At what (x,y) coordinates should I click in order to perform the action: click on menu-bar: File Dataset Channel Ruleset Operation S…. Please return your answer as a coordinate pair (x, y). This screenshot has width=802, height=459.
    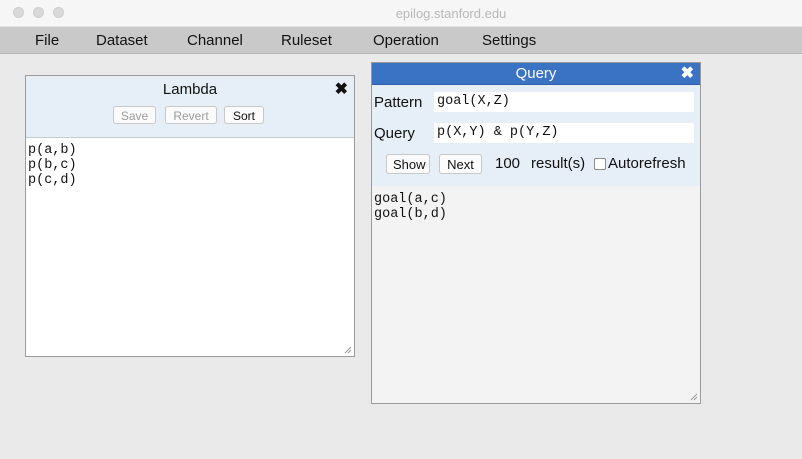
    Looking at the image, I should click on (401, 40).